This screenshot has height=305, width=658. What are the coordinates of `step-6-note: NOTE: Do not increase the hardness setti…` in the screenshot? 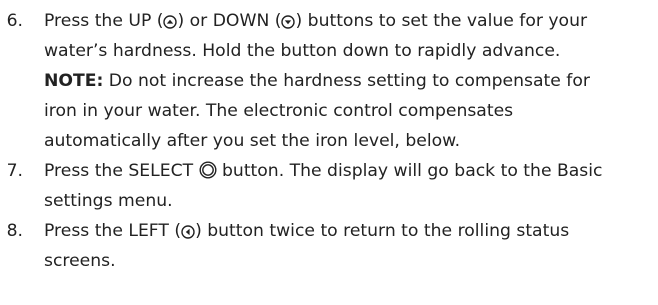 It's located at (317, 81).